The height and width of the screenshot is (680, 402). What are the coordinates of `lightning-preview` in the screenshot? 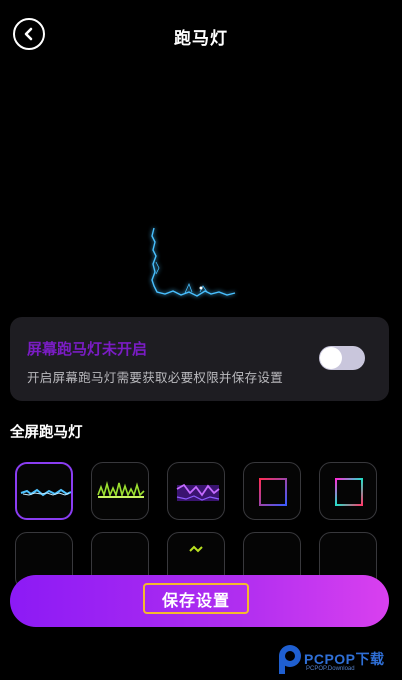 It's located at (195, 262).